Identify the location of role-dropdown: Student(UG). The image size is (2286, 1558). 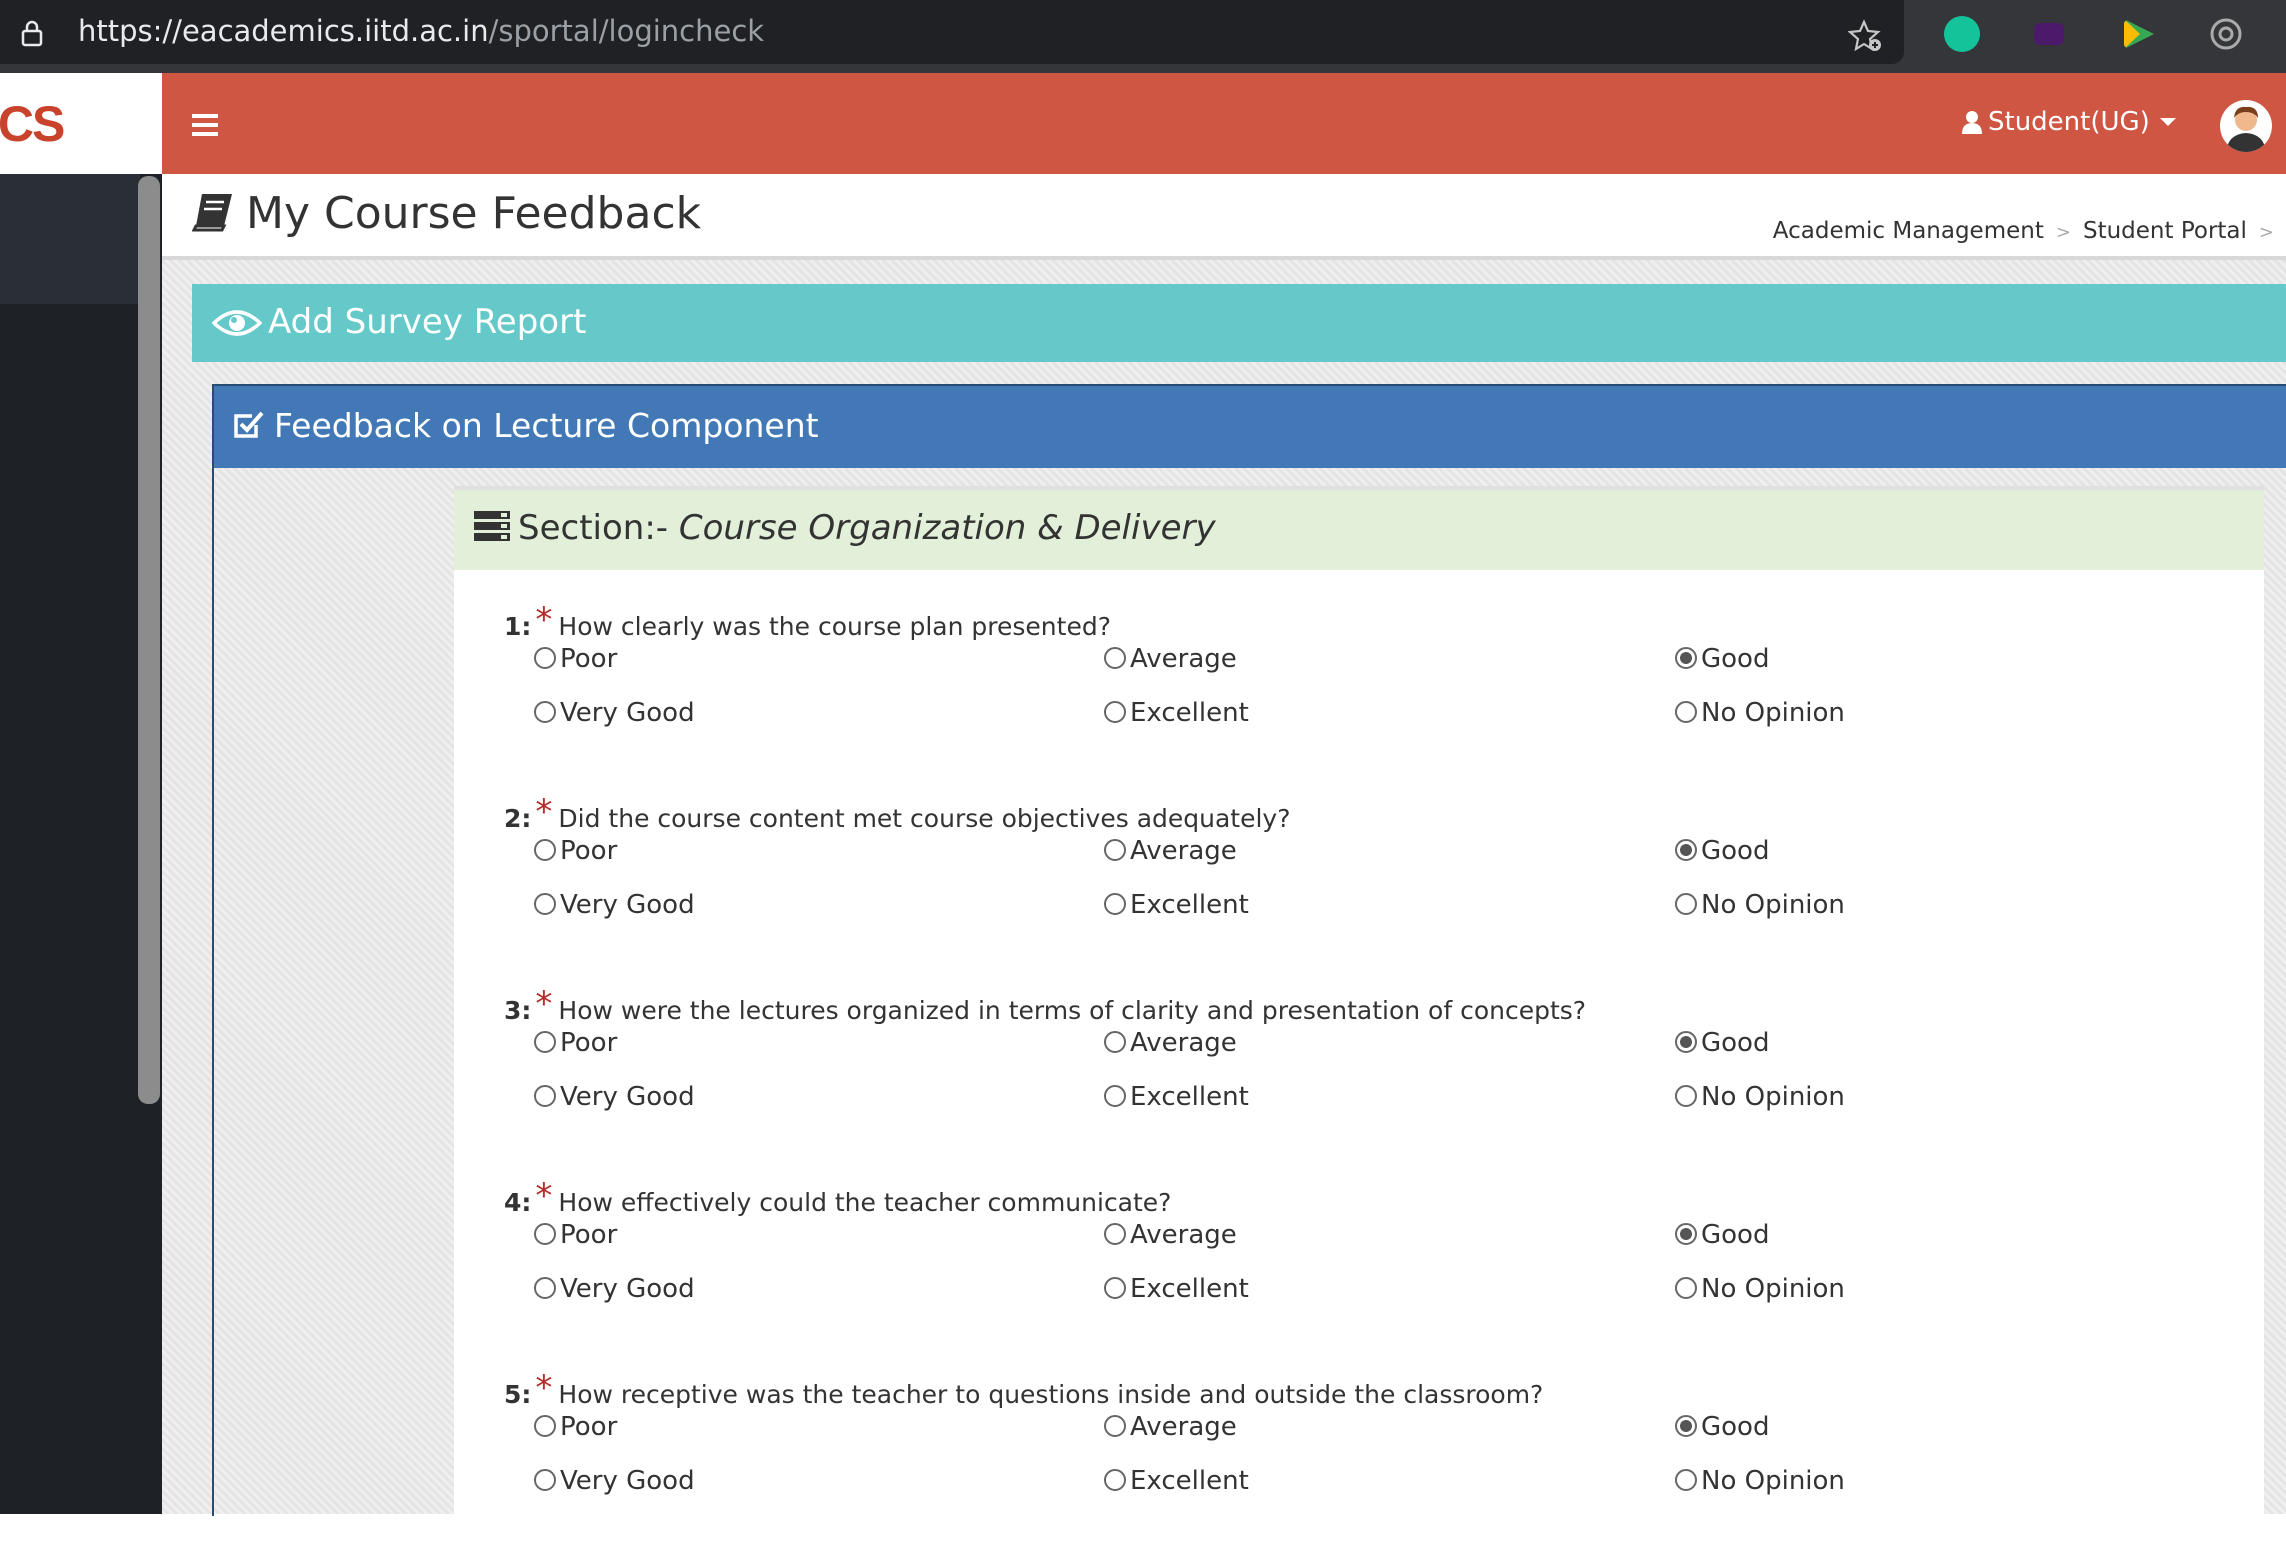
(2069, 122).